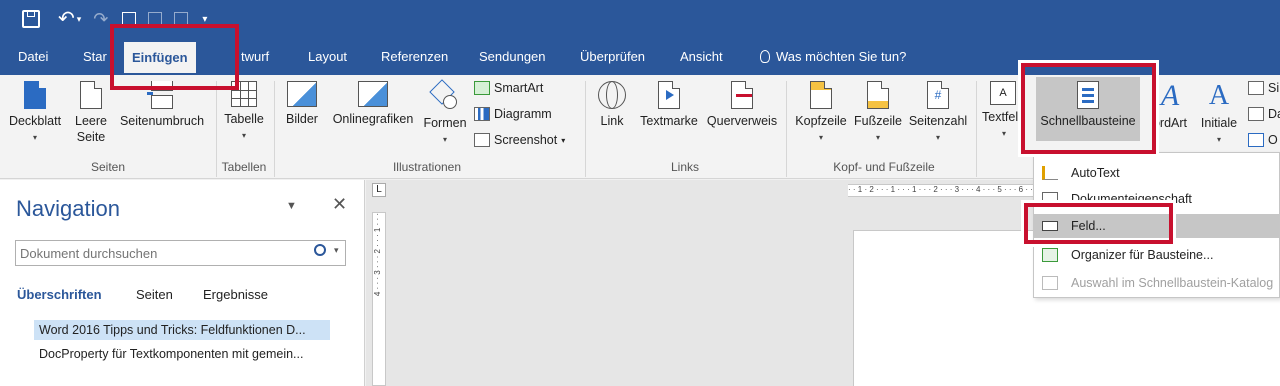  Describe the element at coordinates (66, 19) in the screenshot. I see `undo-icon: ↶` at that location.